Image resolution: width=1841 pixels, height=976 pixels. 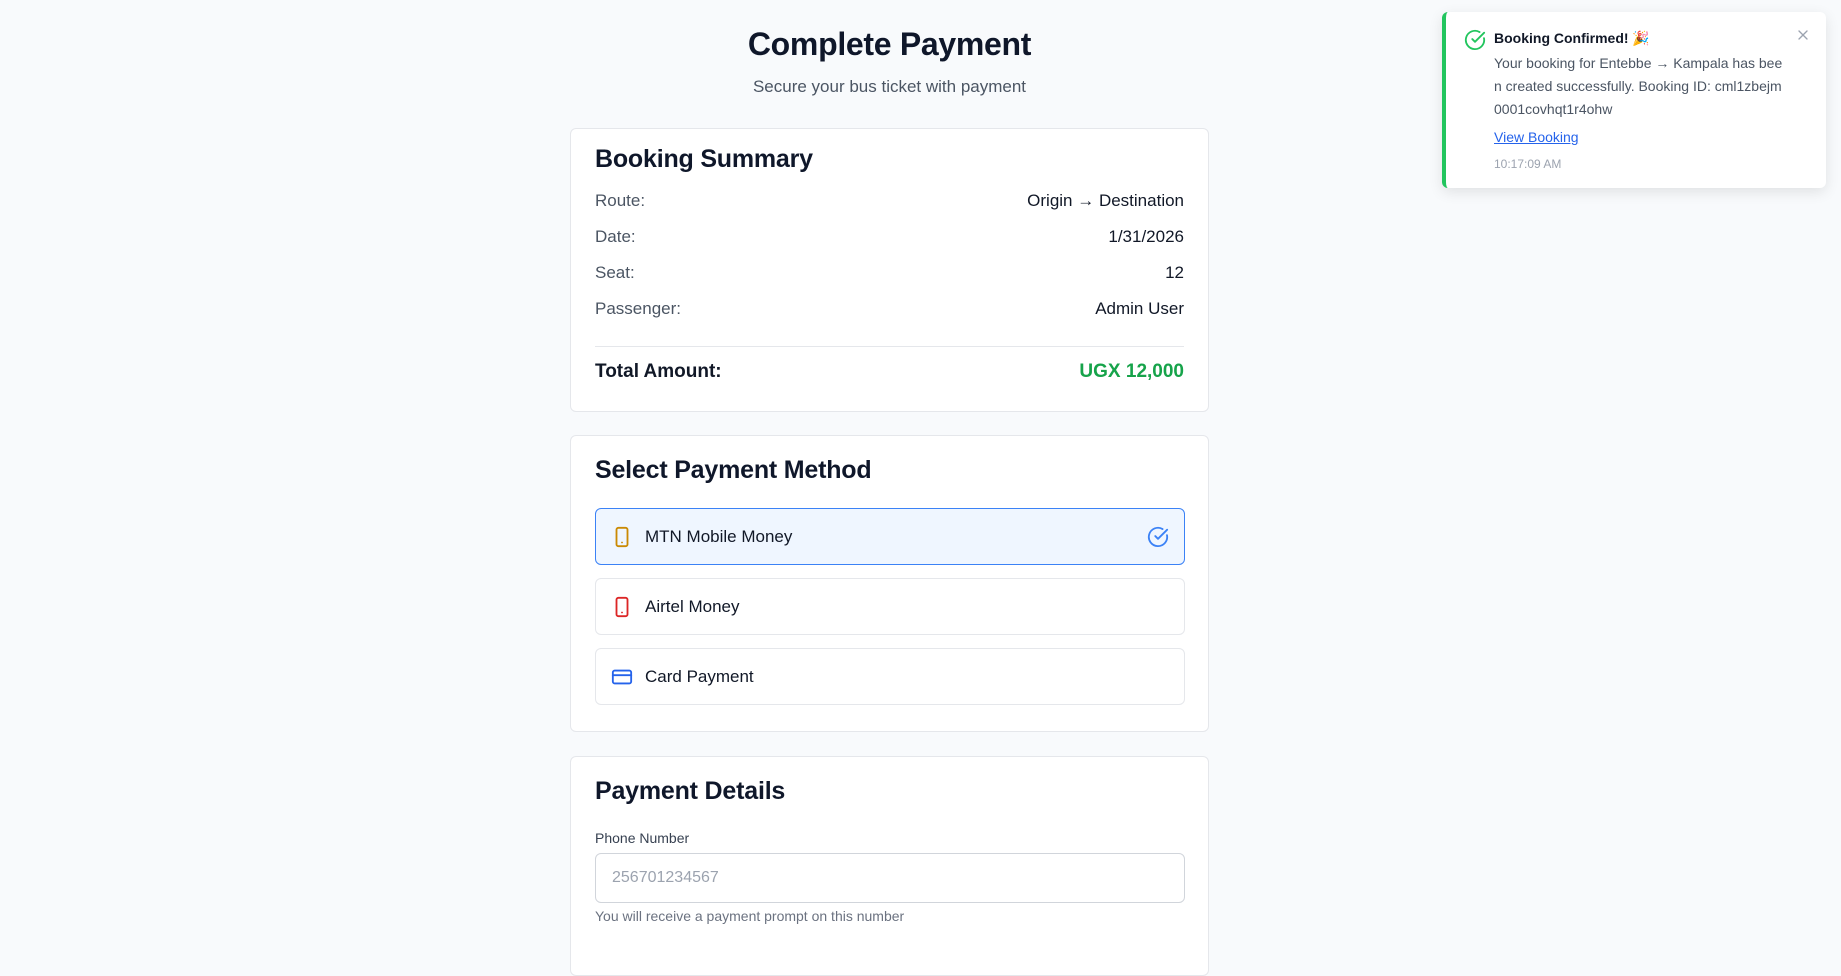 What do you see at coordinates (889, 273) in the screenshot?
I see `summary-row-seat: Seat: 12` at bounding box center [889, 273].